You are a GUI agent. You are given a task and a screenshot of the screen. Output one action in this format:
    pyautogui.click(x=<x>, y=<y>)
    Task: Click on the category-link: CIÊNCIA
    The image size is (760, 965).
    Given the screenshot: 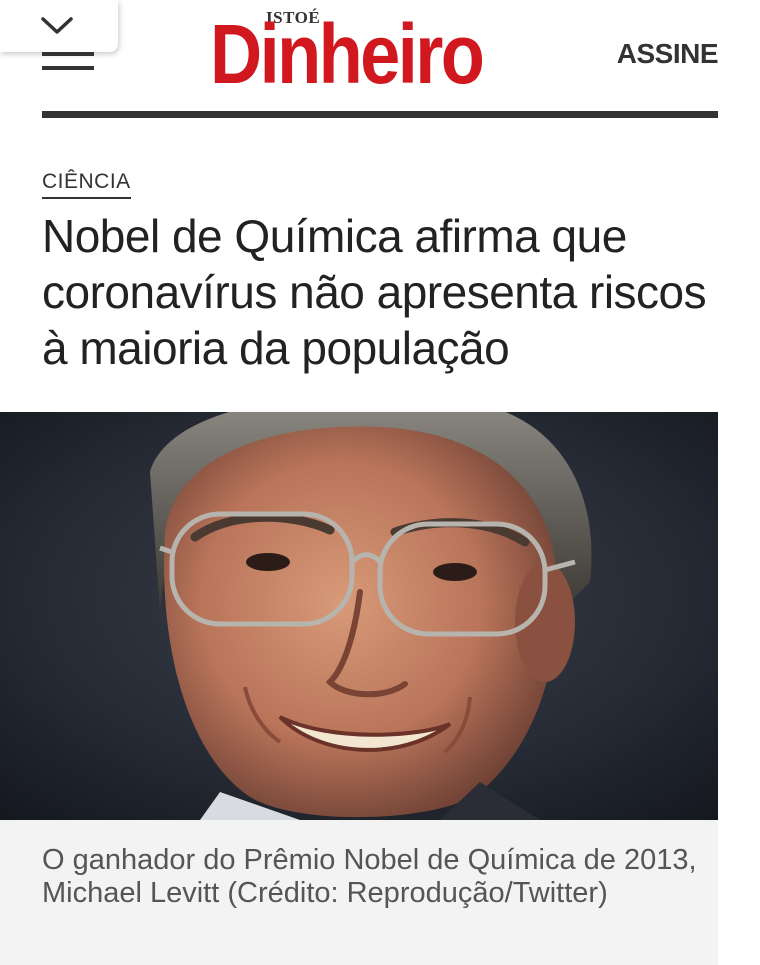 What is the action you would take?
    pyautogui.click(x=86, y=184)
    